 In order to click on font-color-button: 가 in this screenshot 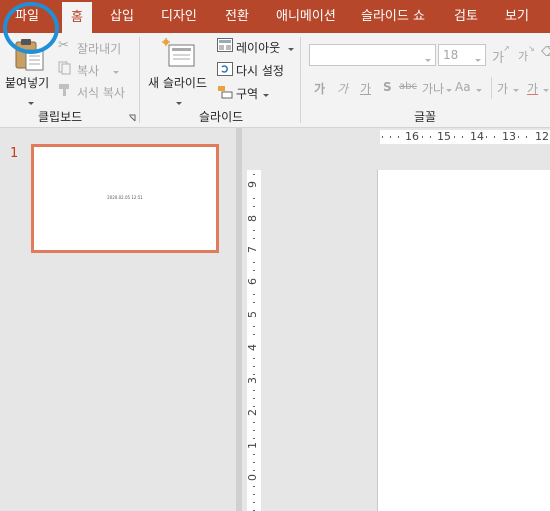, I will do `click(532, 88)`.